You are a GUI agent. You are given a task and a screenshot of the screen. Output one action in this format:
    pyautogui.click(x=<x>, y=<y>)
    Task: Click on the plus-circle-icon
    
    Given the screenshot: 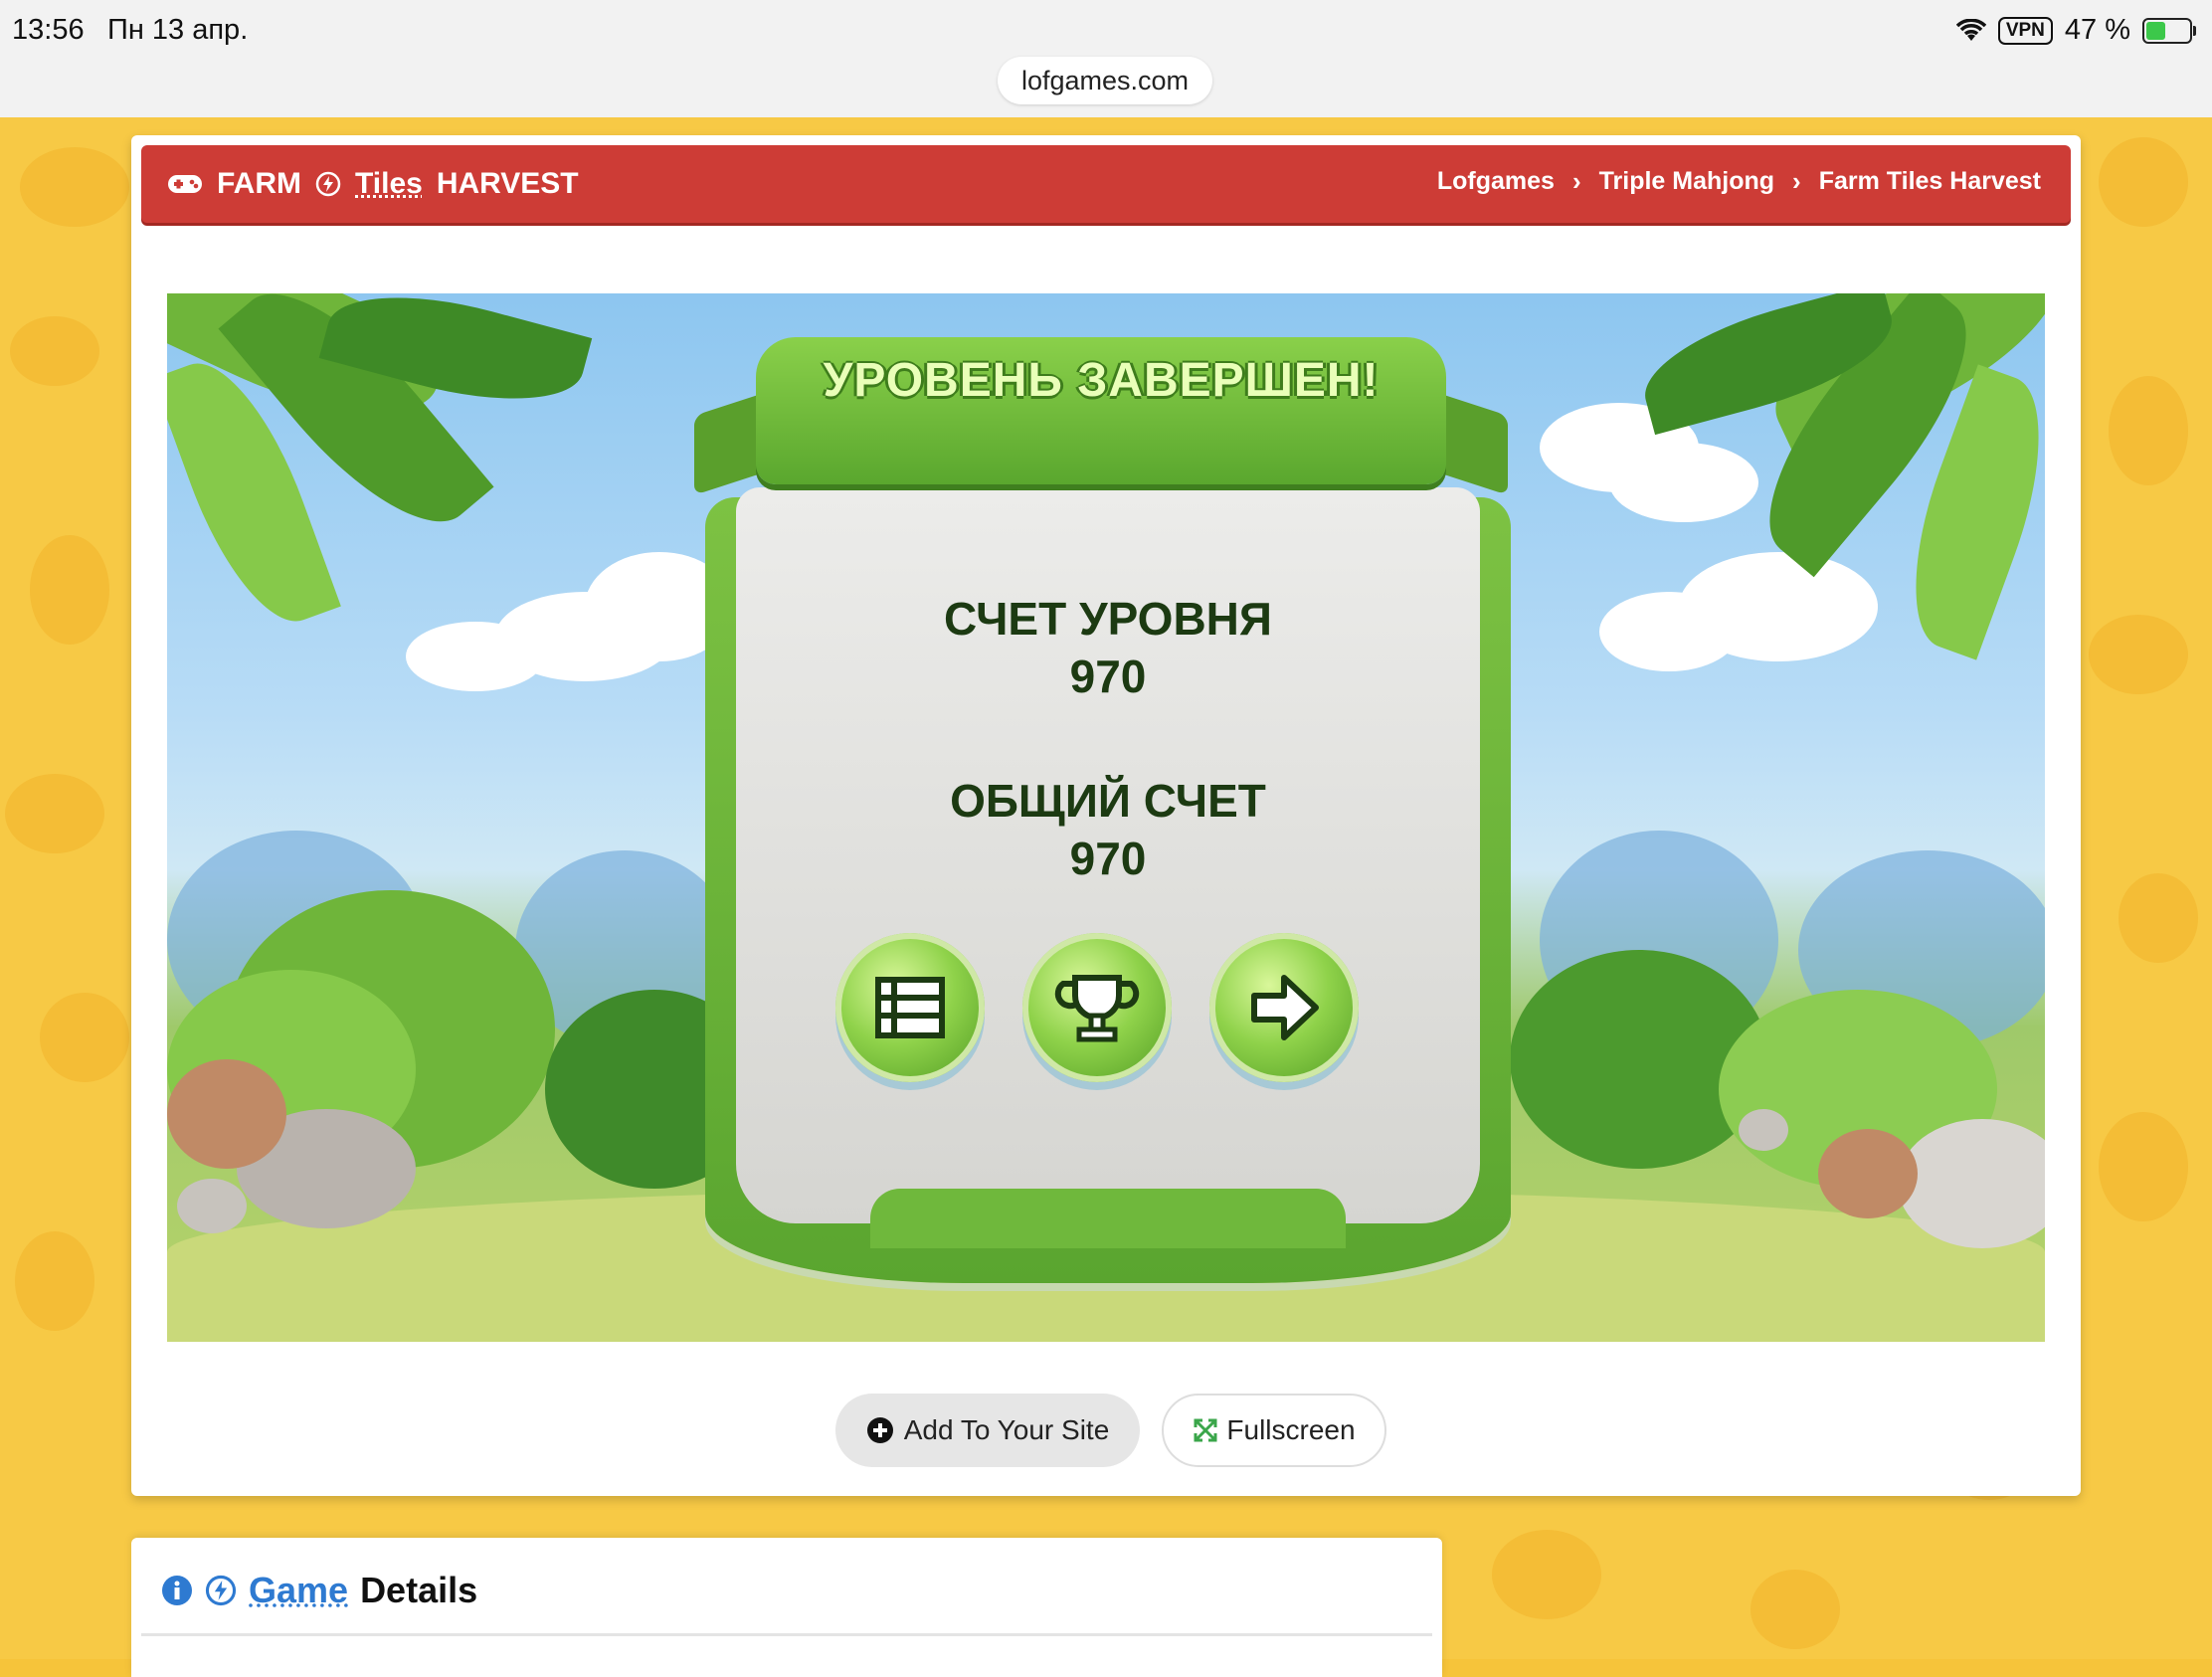 What is the action you would take?
    pyautogui.click(x=879, y=1430)
    